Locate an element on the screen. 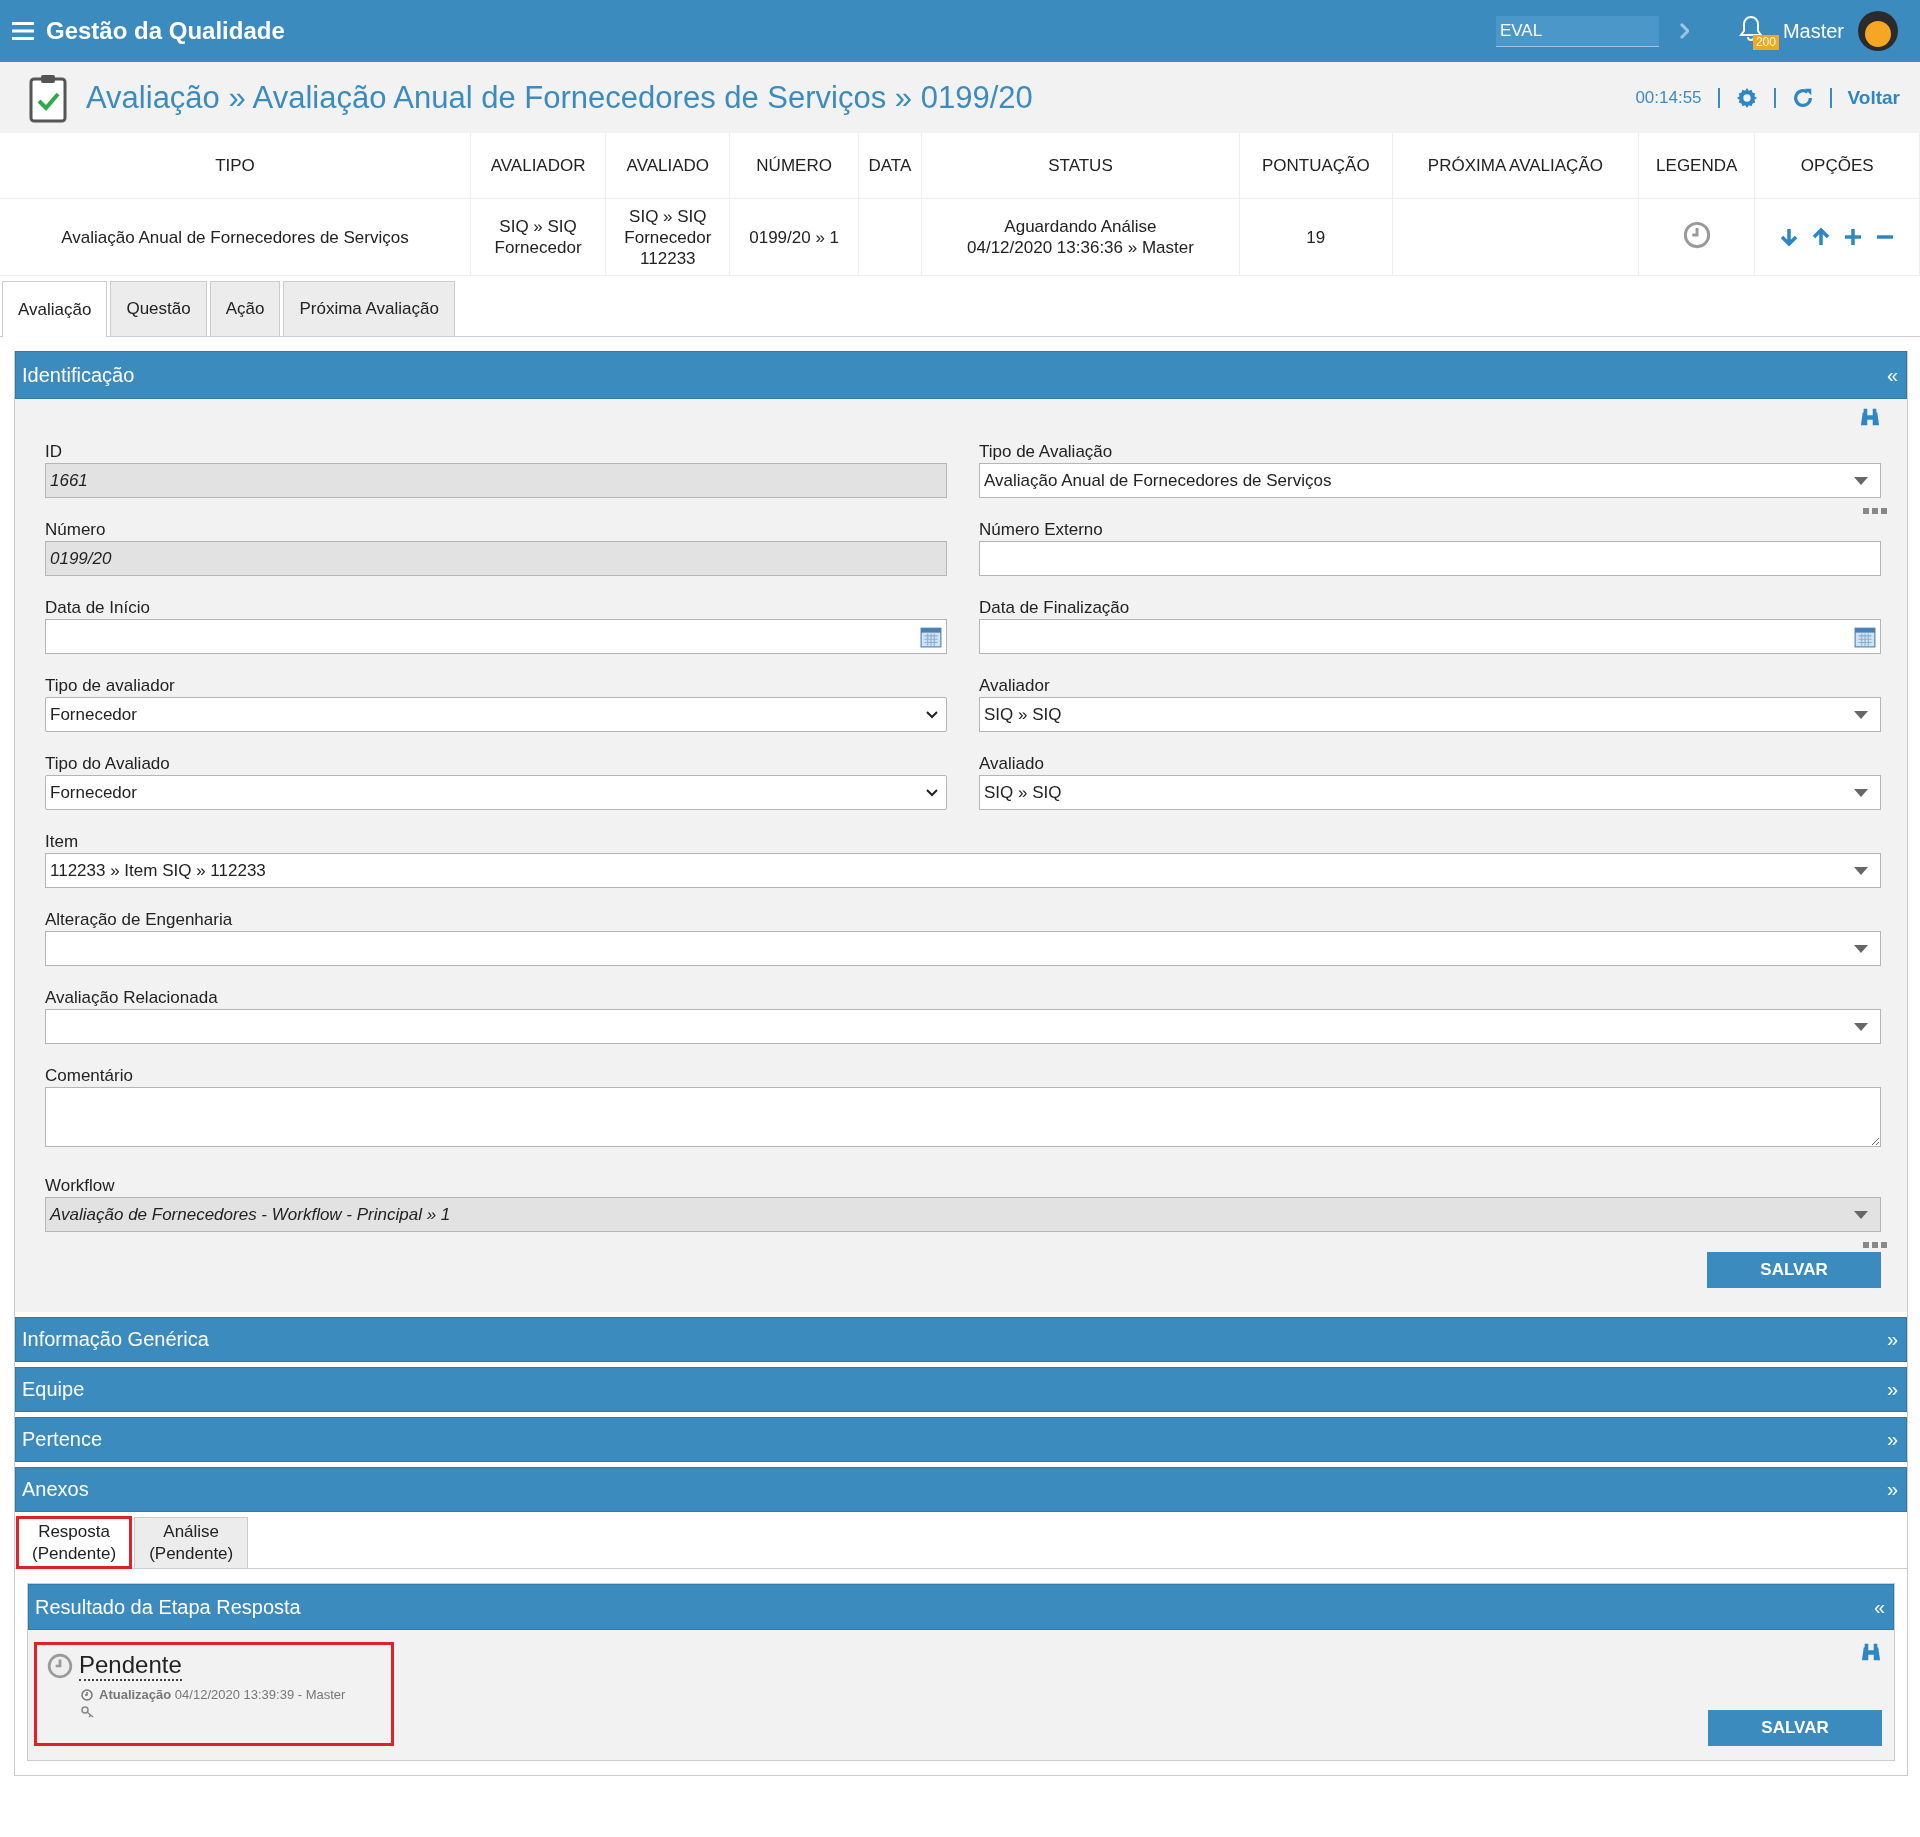  user-name: Master is located at coordinates (1813, 31).